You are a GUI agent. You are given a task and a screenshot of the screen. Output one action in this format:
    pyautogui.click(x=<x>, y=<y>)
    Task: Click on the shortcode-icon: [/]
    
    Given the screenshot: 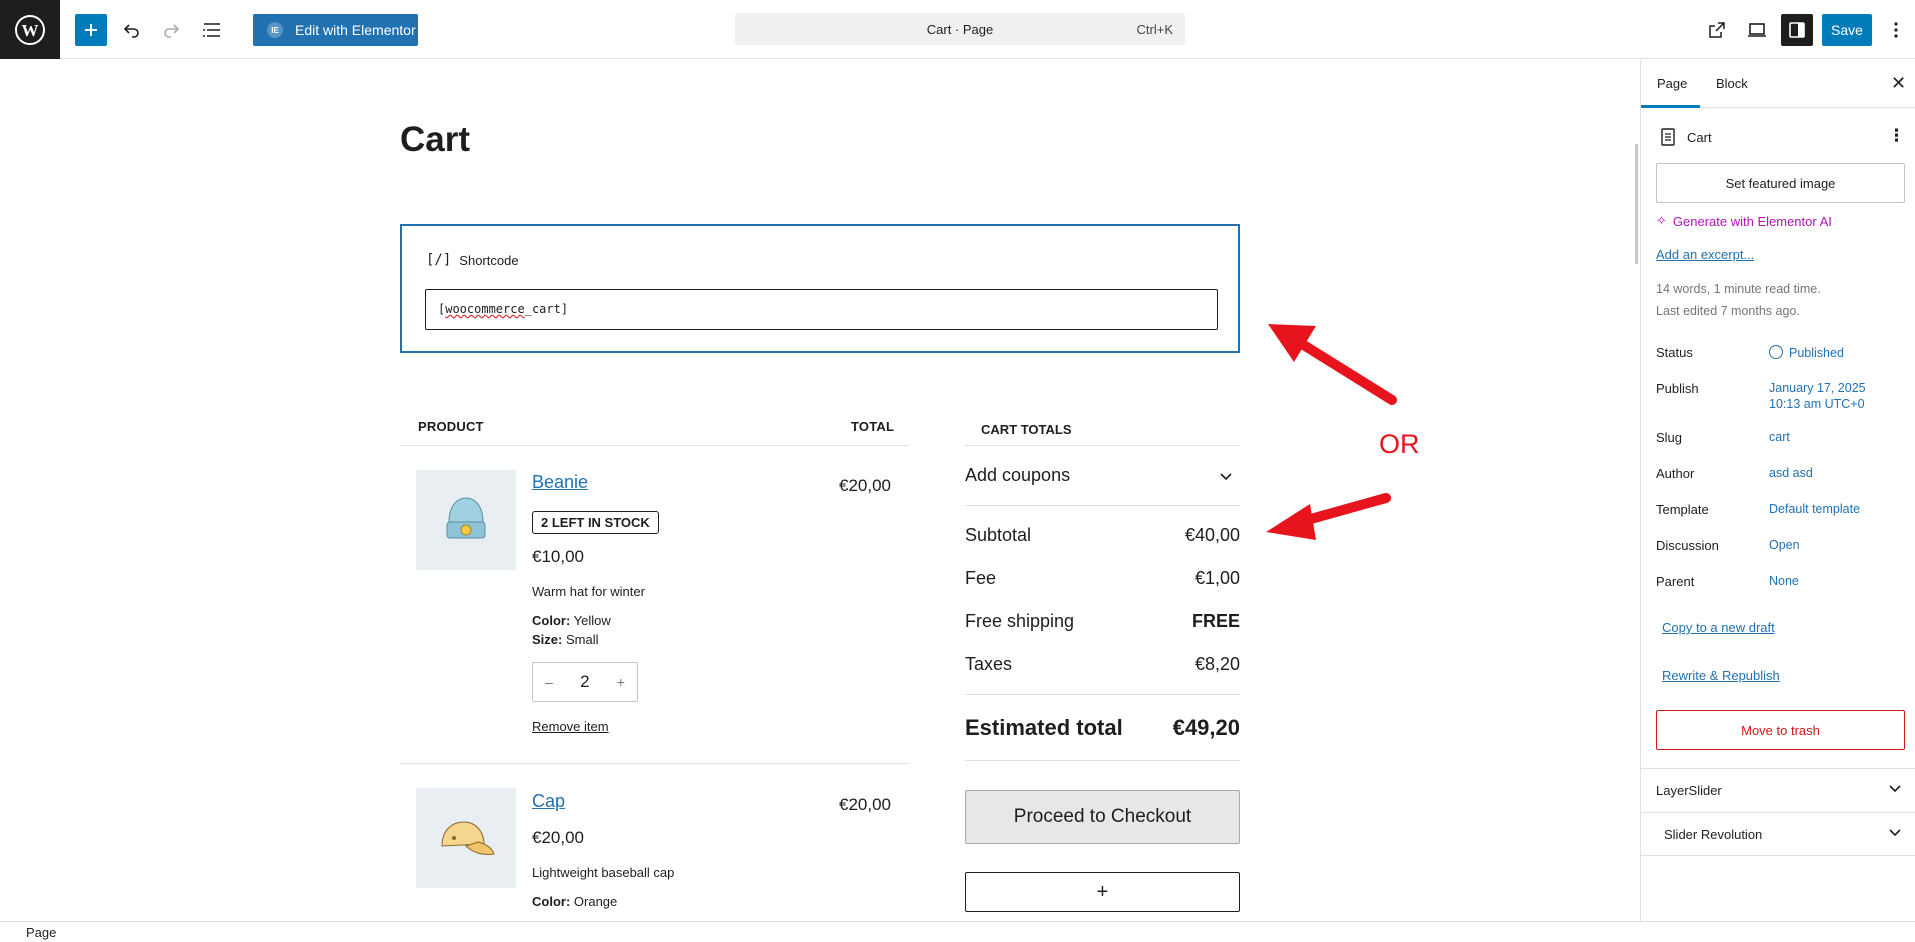 What is the action you would take?
    pyautogui.click(x=439, y=260)
    